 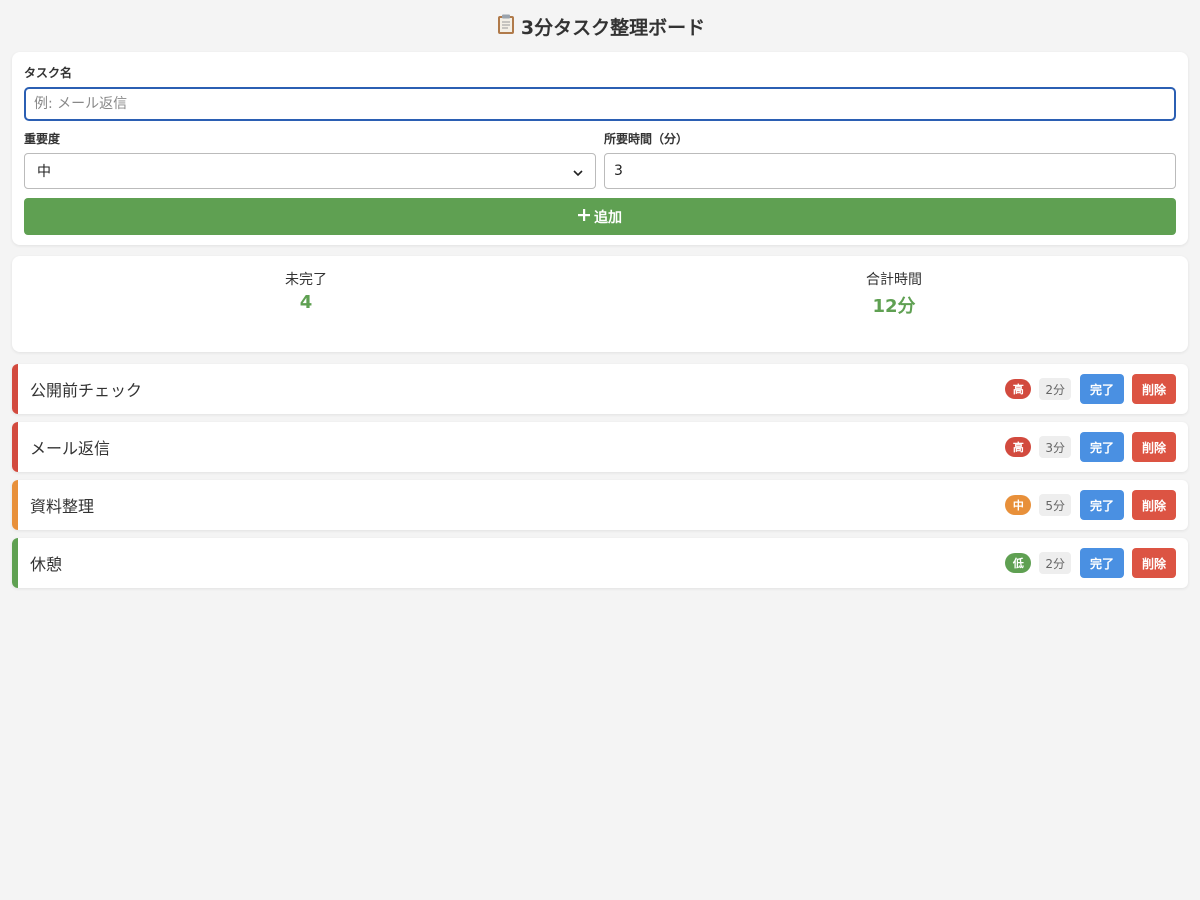 I want to click on duration-input-value: 3, so click(x=618, y=171).